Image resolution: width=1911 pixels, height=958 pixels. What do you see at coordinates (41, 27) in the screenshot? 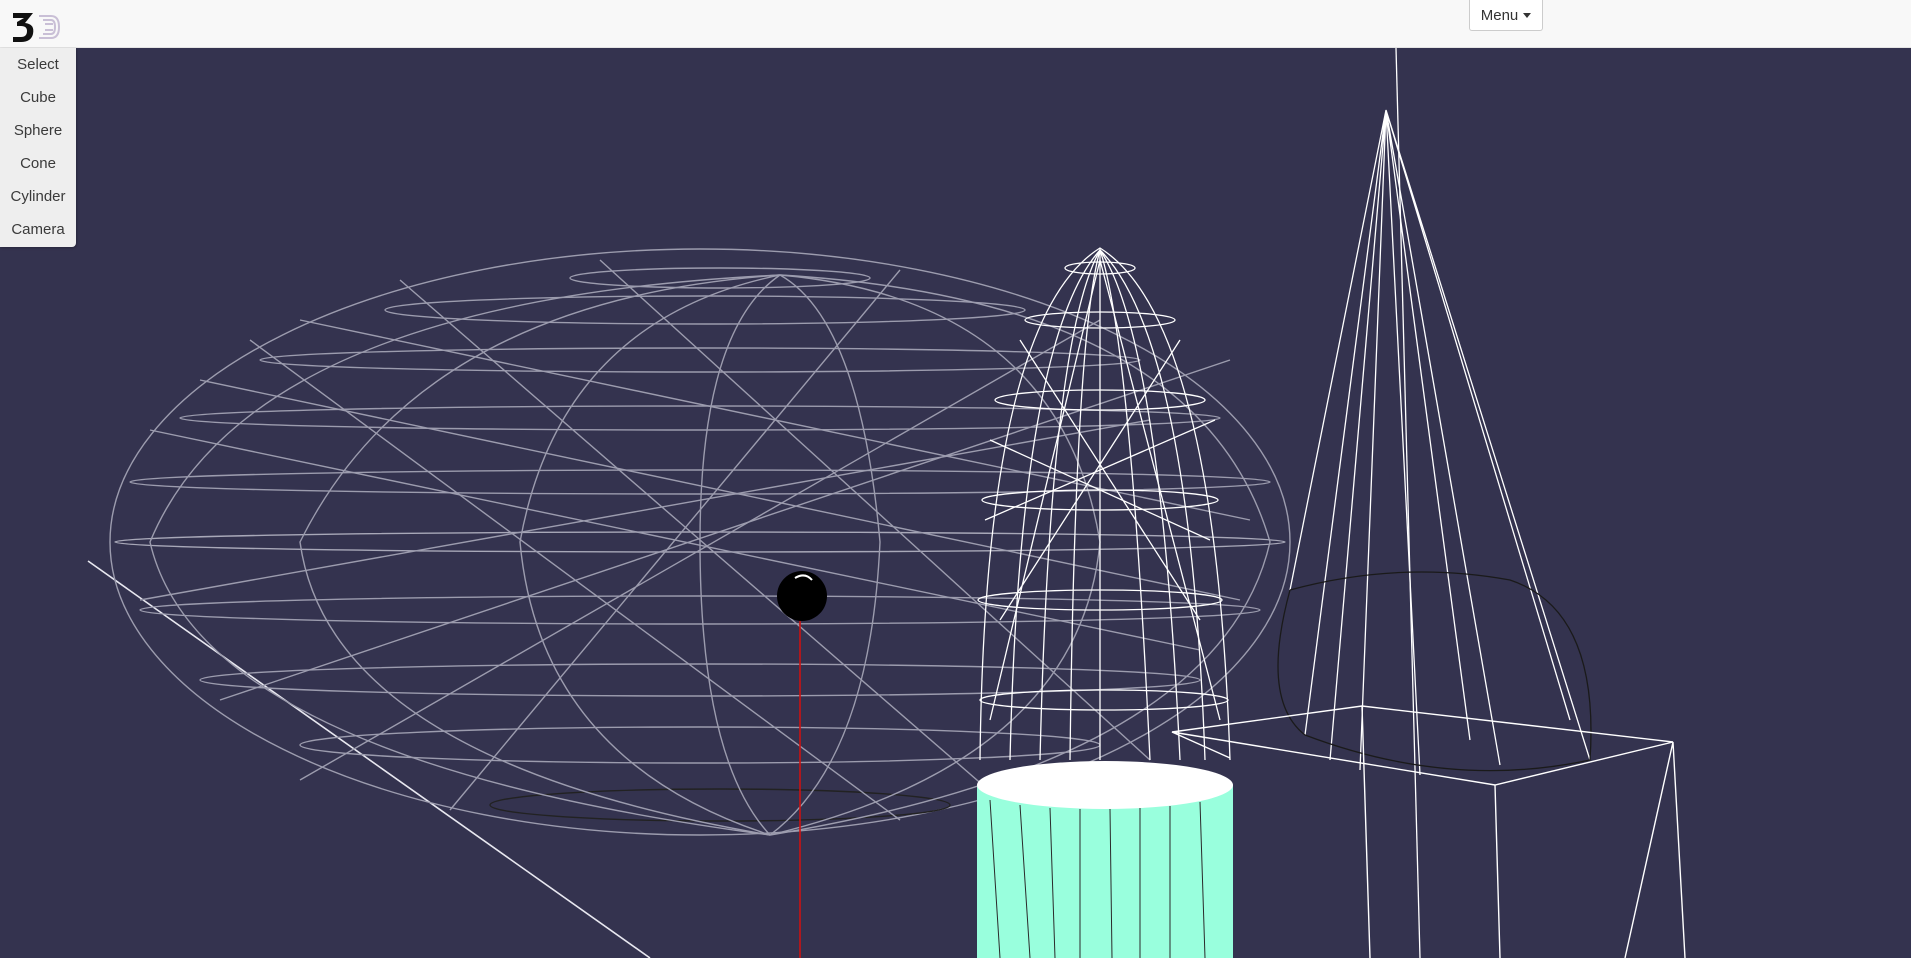
I see `3d-editor-logo-icon` at bounding box center [41, 27].